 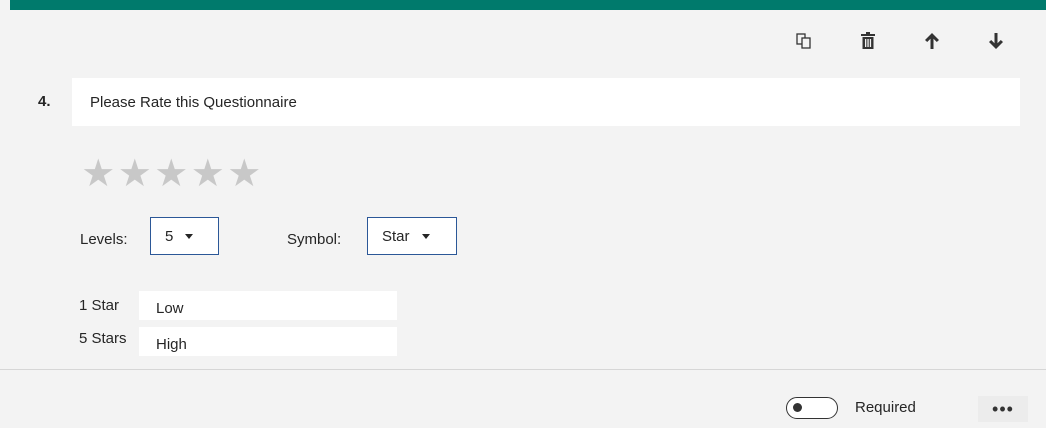 I want to click on more-icon: •••, so click(x=1003, y=408).